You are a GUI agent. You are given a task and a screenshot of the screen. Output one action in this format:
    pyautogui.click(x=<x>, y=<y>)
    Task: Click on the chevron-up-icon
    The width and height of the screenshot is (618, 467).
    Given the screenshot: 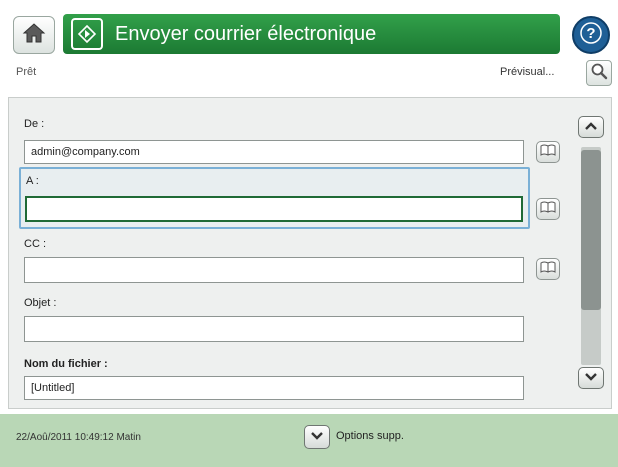 What is the action you would take?
    pyautogui.click(x=591, y=127)
    